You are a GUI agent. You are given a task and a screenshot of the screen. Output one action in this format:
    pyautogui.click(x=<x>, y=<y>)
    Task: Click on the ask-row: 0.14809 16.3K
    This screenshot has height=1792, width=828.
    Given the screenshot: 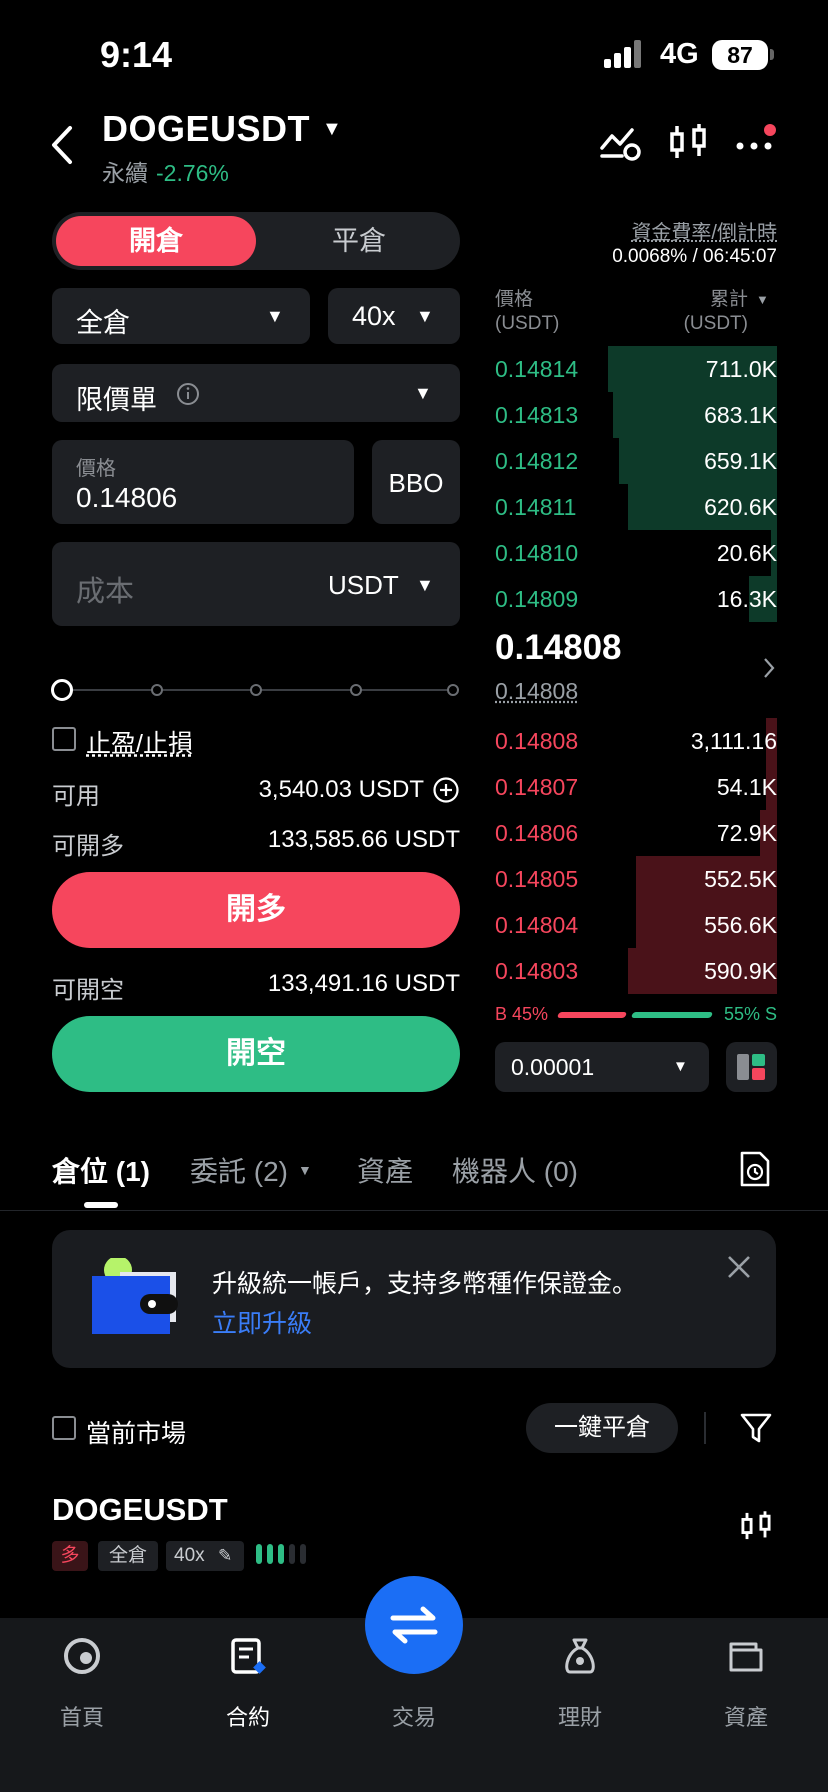 What is the action you would take?
    pyautogui.click(x=636, y=599)
    